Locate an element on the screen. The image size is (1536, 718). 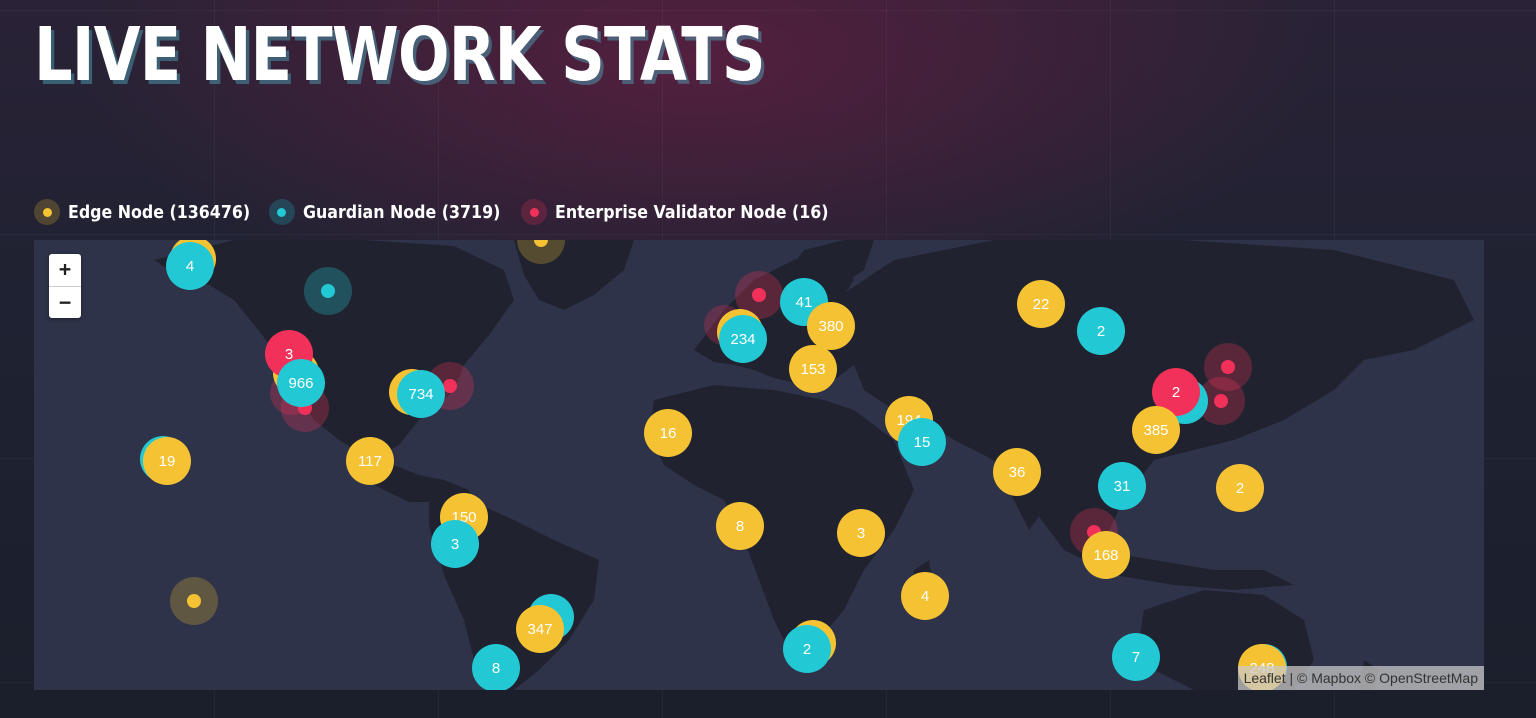
map-attribution: Leaflet | © Mapbox © OpenStreetMap is located at coordinates (1360, 678).